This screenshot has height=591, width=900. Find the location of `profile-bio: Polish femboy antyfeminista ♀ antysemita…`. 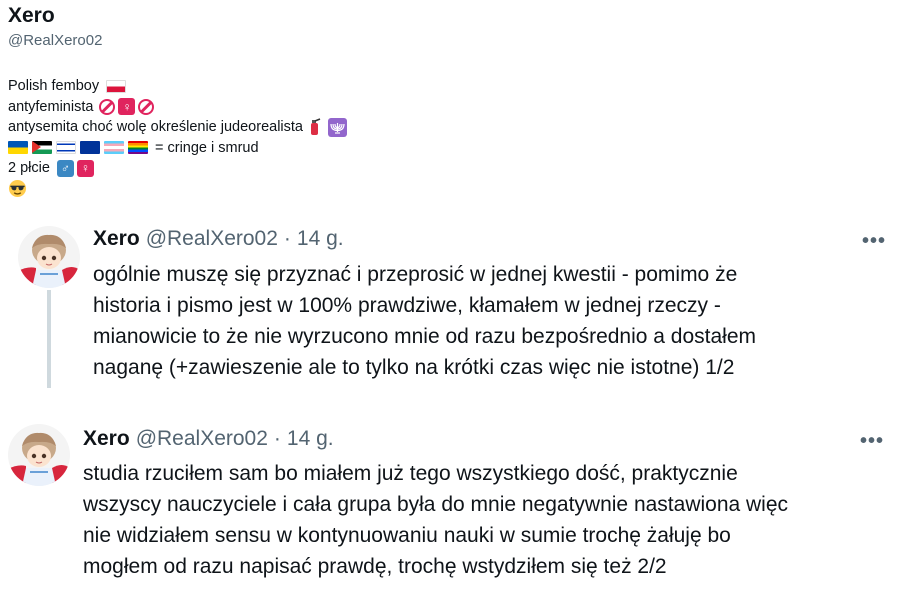

profile-bio: Polish femboy antyfeminista ♀ antysemita… is located at coordinates (308, 137).